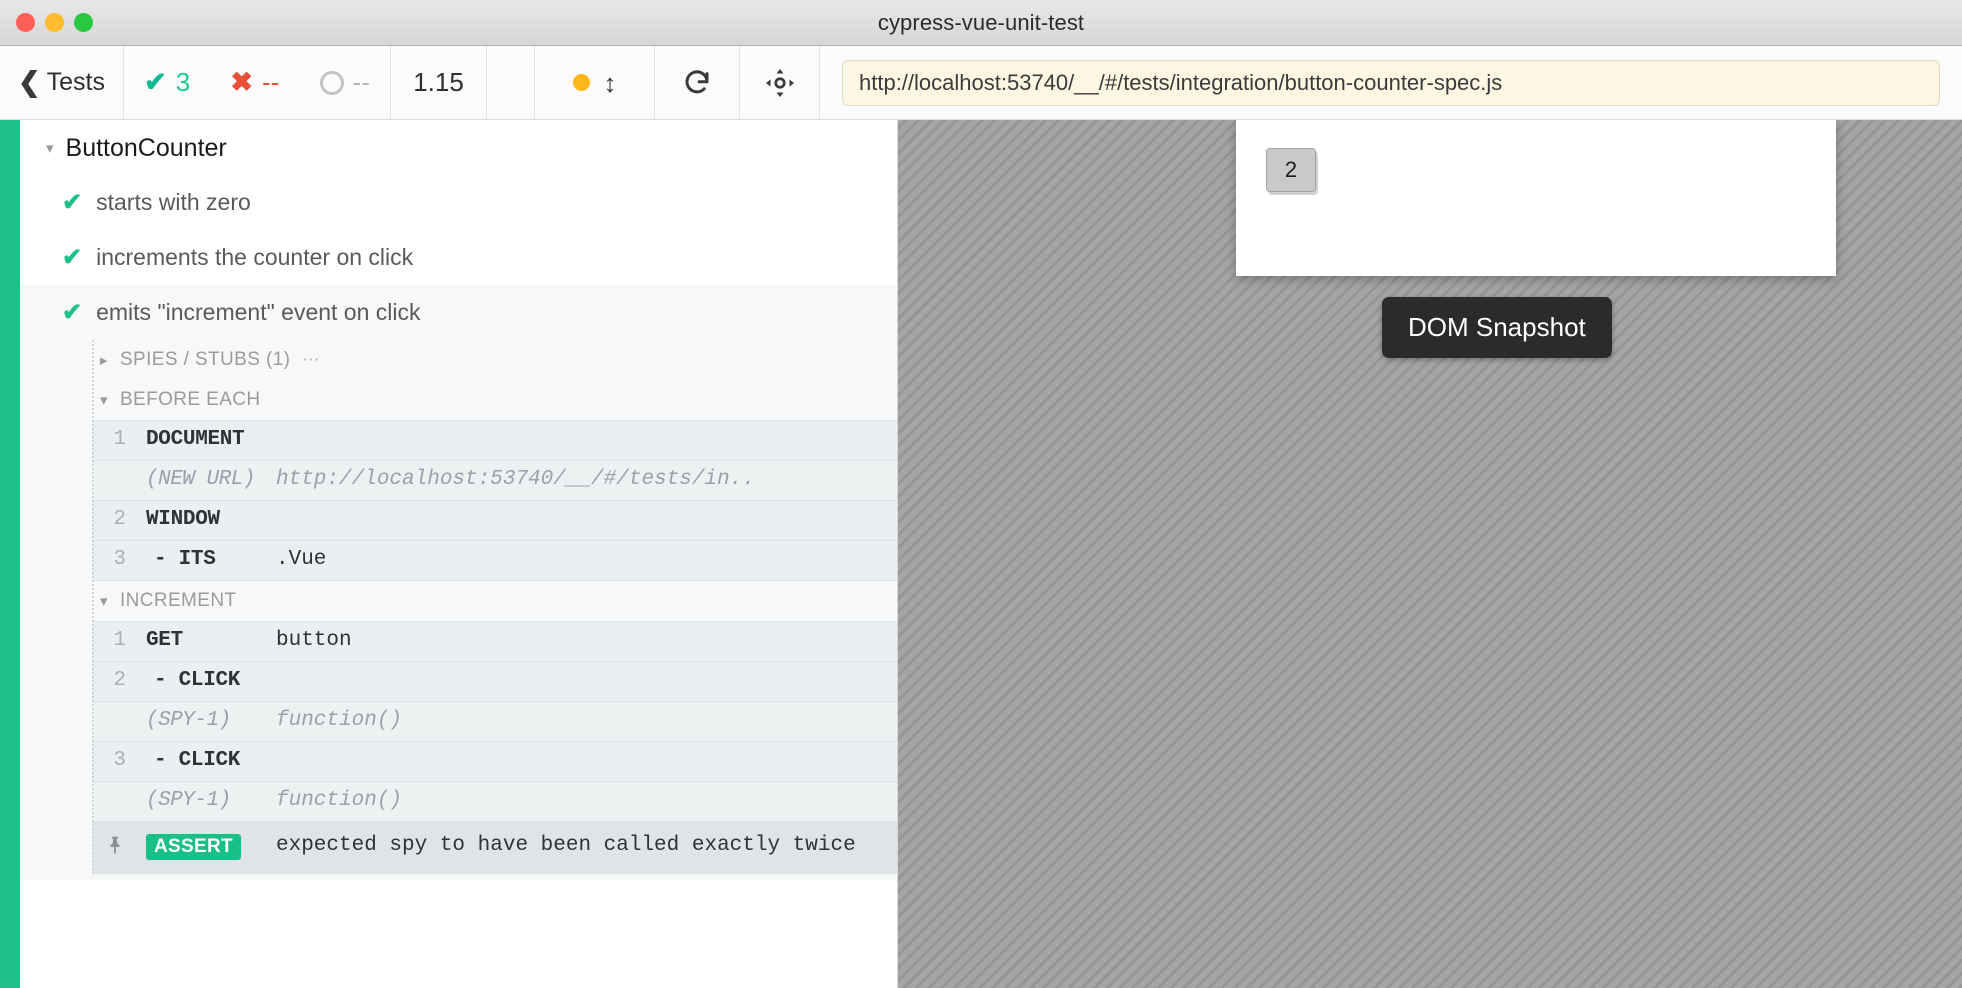  Describe the element at coordinates (195, 439) in the screenshot. I see `command-name: DOCUMENT` at that location.